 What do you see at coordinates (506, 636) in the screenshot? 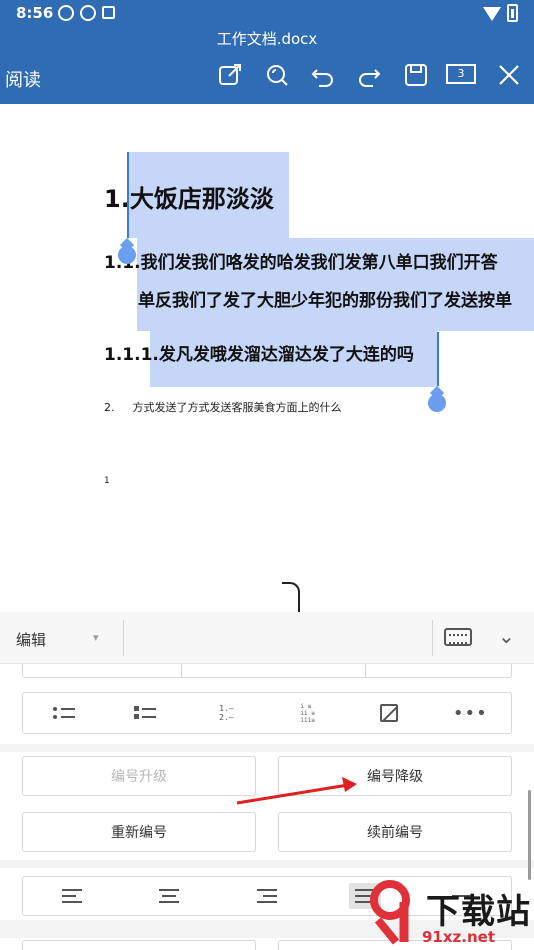
I see `chevron-down-icon: ⌄` at bounding box center [506, 636].